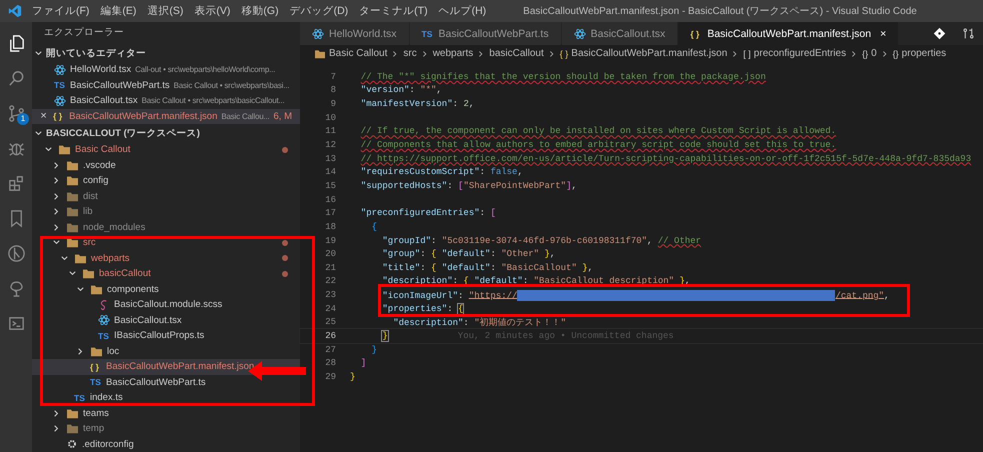  Describe the element at coordinates (180, 366) in the screenshot. I see `file-name: BasicCalloutWebPart.manifest.json` at that location.